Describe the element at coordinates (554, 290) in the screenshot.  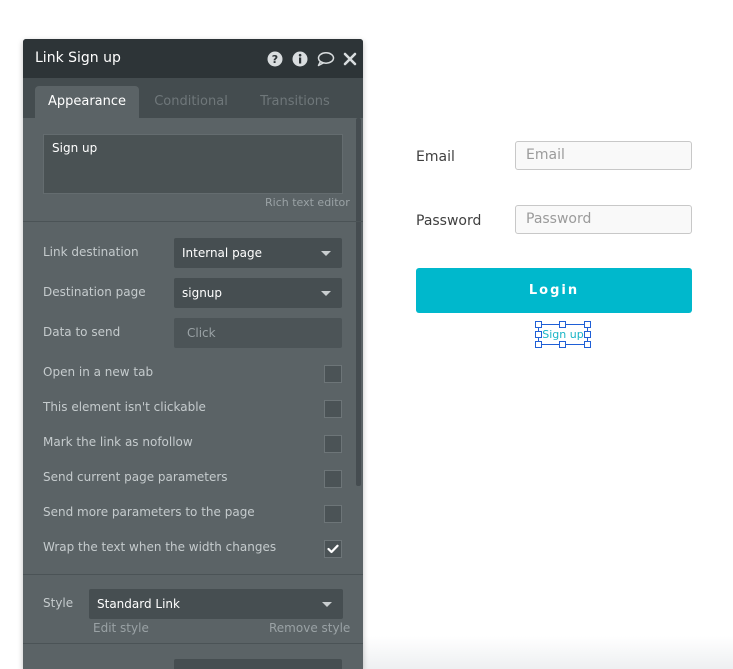
I see `login-button: Login` at that location.